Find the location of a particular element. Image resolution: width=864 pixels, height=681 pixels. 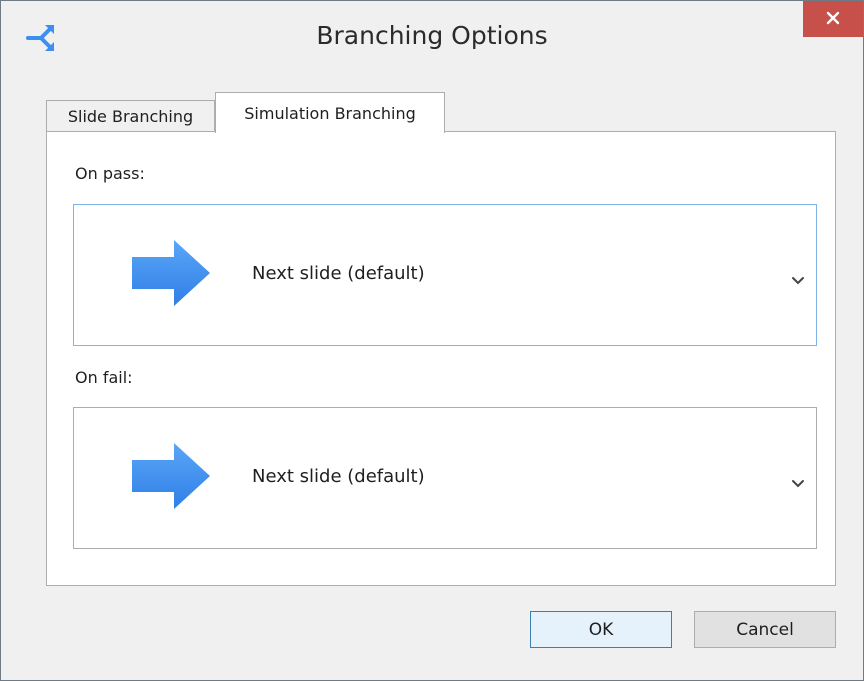

on-pass-label: On pass: is located at coordinates (110, 173).